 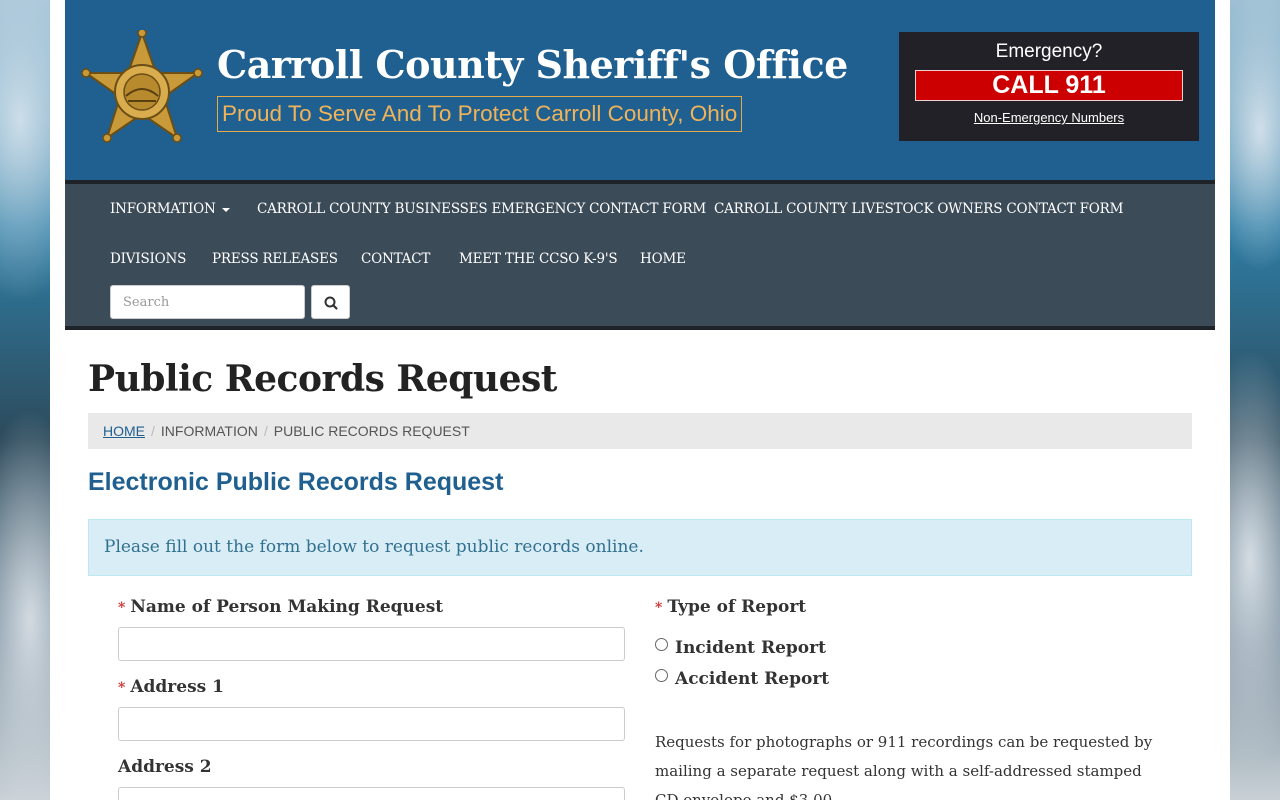 I want to click on non-emergency-numbers-link: Non-Emergency Numbers, so click(x=1049, y=117).